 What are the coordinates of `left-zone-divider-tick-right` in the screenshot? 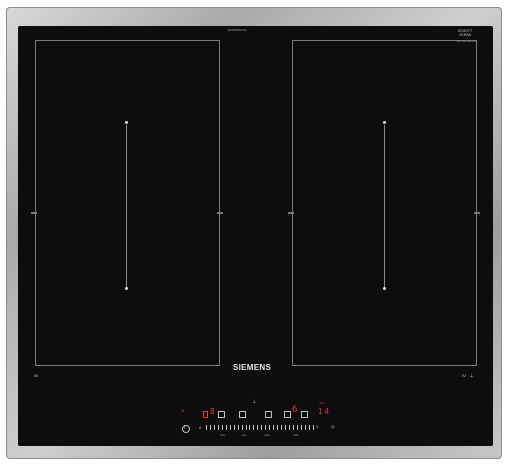 It's located at (220, 213).